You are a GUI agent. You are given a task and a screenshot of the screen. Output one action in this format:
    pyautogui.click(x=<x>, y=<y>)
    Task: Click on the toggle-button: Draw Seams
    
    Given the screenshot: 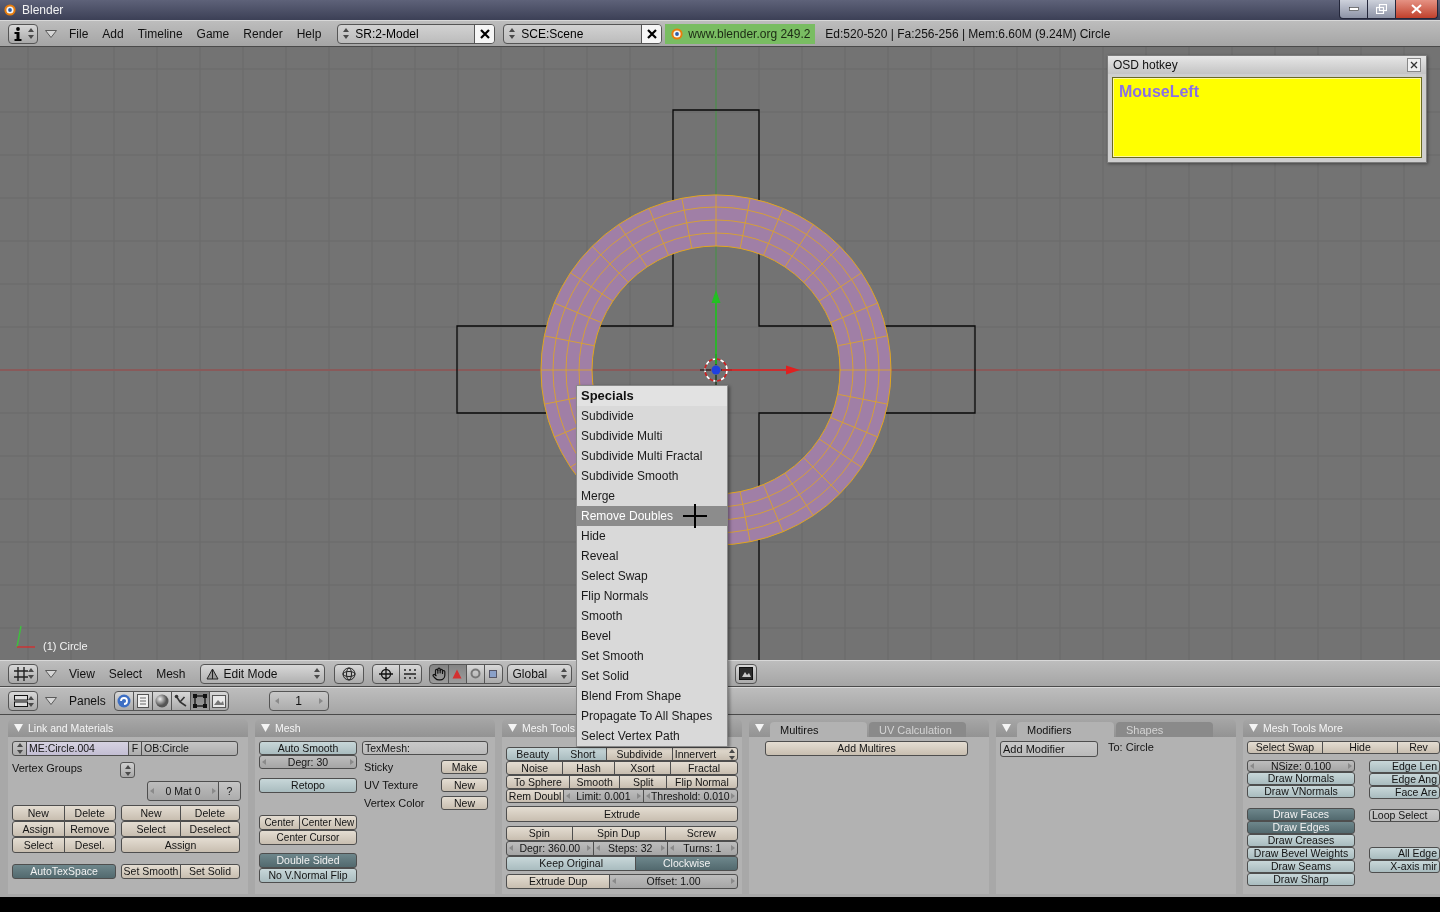 What is the action you would take?
    pyautogui.click(x=1301, y=866)
    